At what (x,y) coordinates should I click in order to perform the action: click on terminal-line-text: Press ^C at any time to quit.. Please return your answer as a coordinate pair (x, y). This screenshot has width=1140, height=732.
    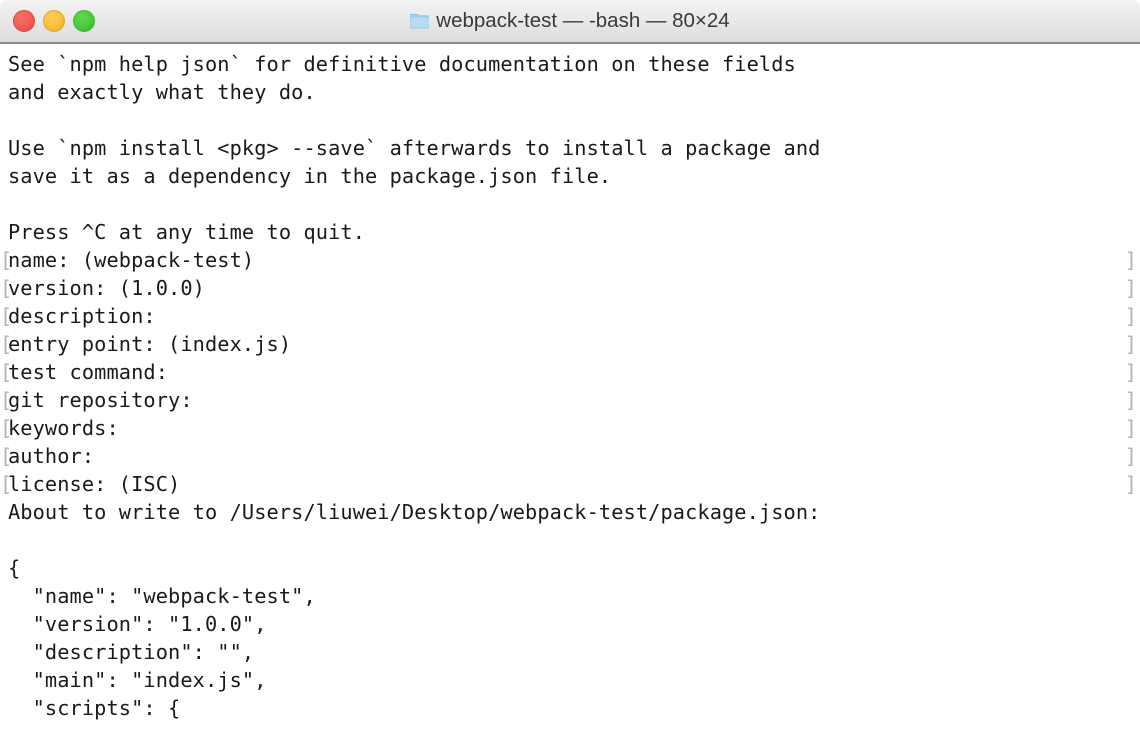
    Looking at the image, I should click on (186, 232).